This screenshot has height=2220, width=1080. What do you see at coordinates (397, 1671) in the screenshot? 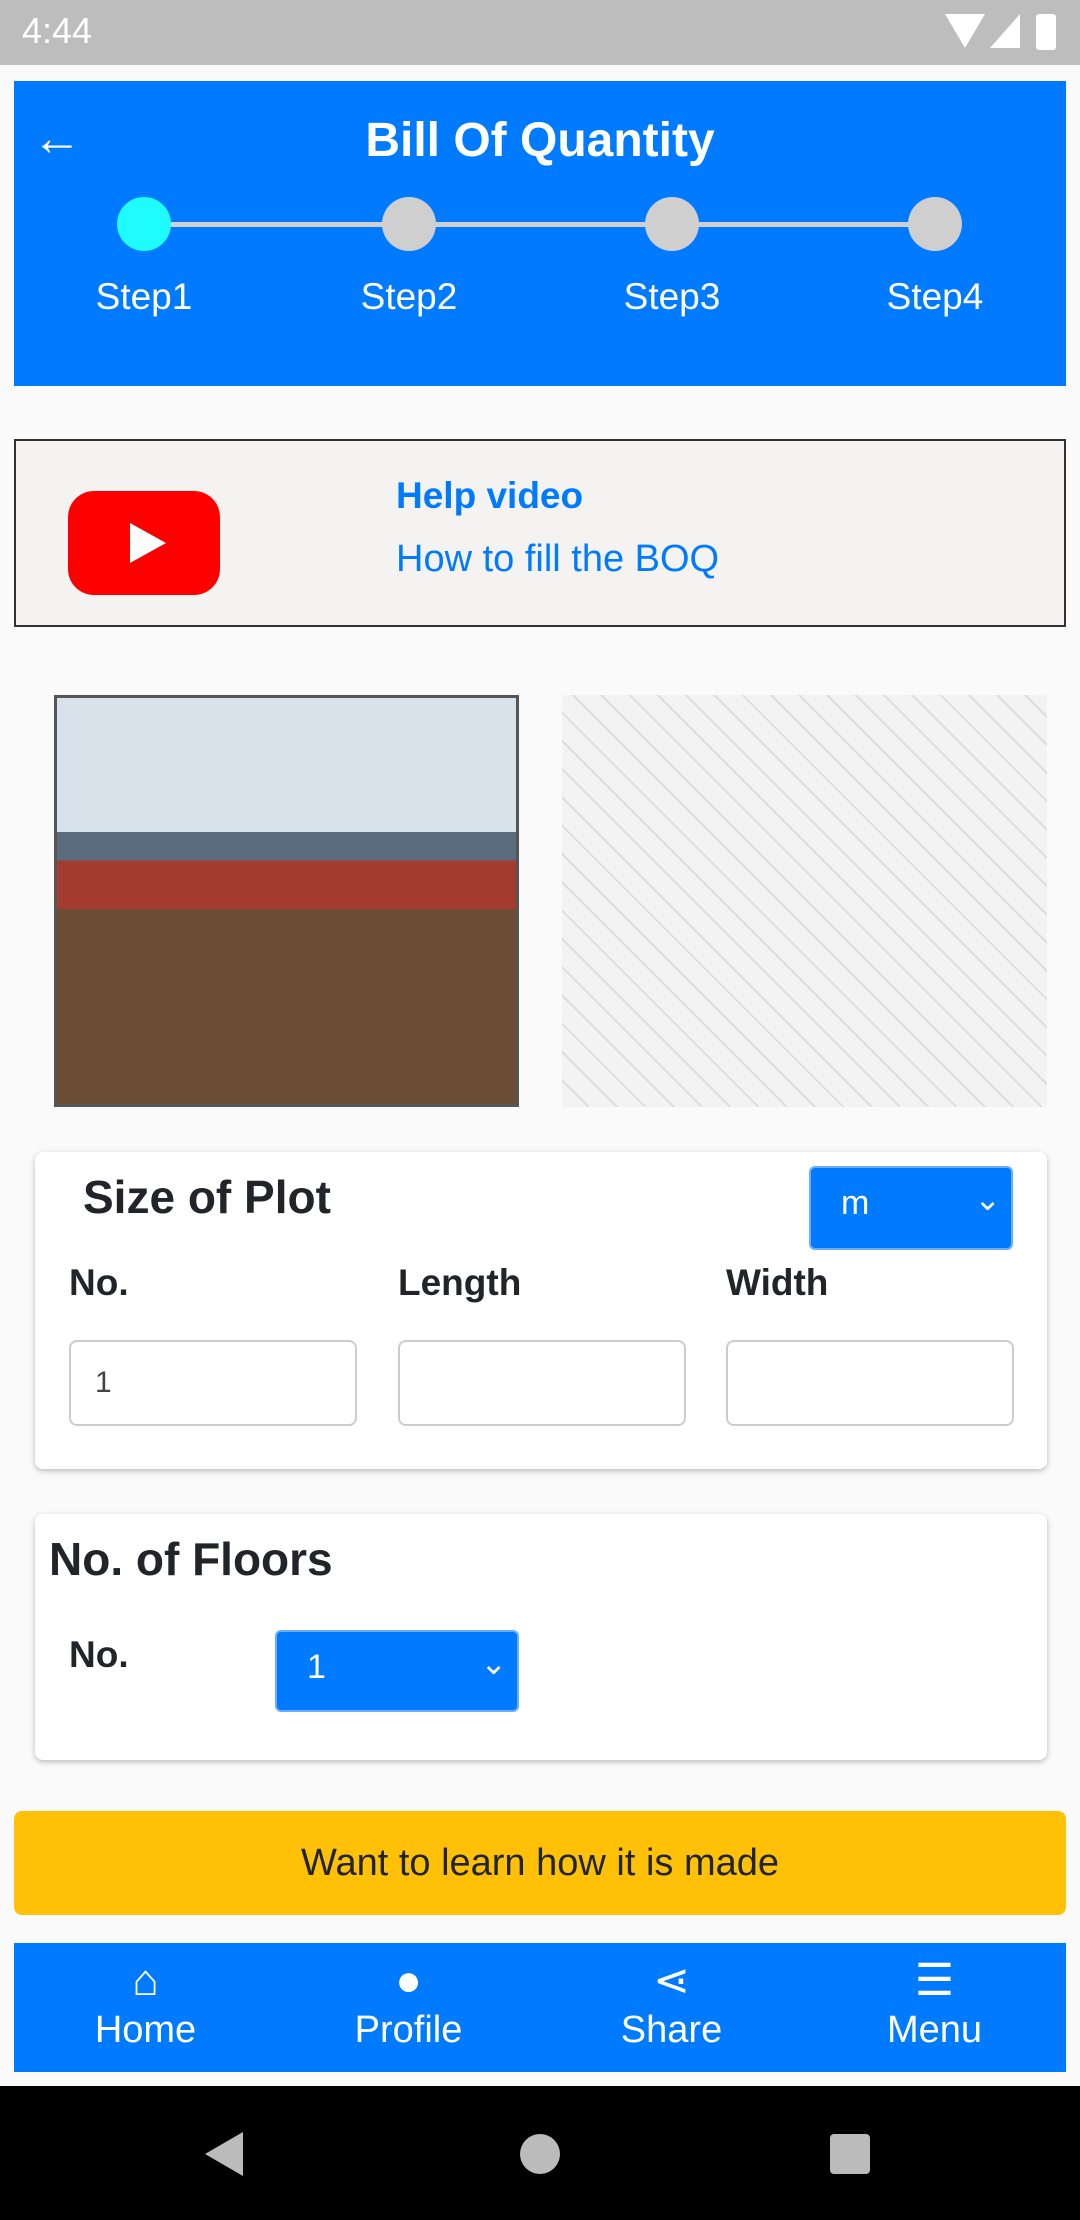
I see `floors-select: 1 ⌄` at bounding box center [397, 1671].